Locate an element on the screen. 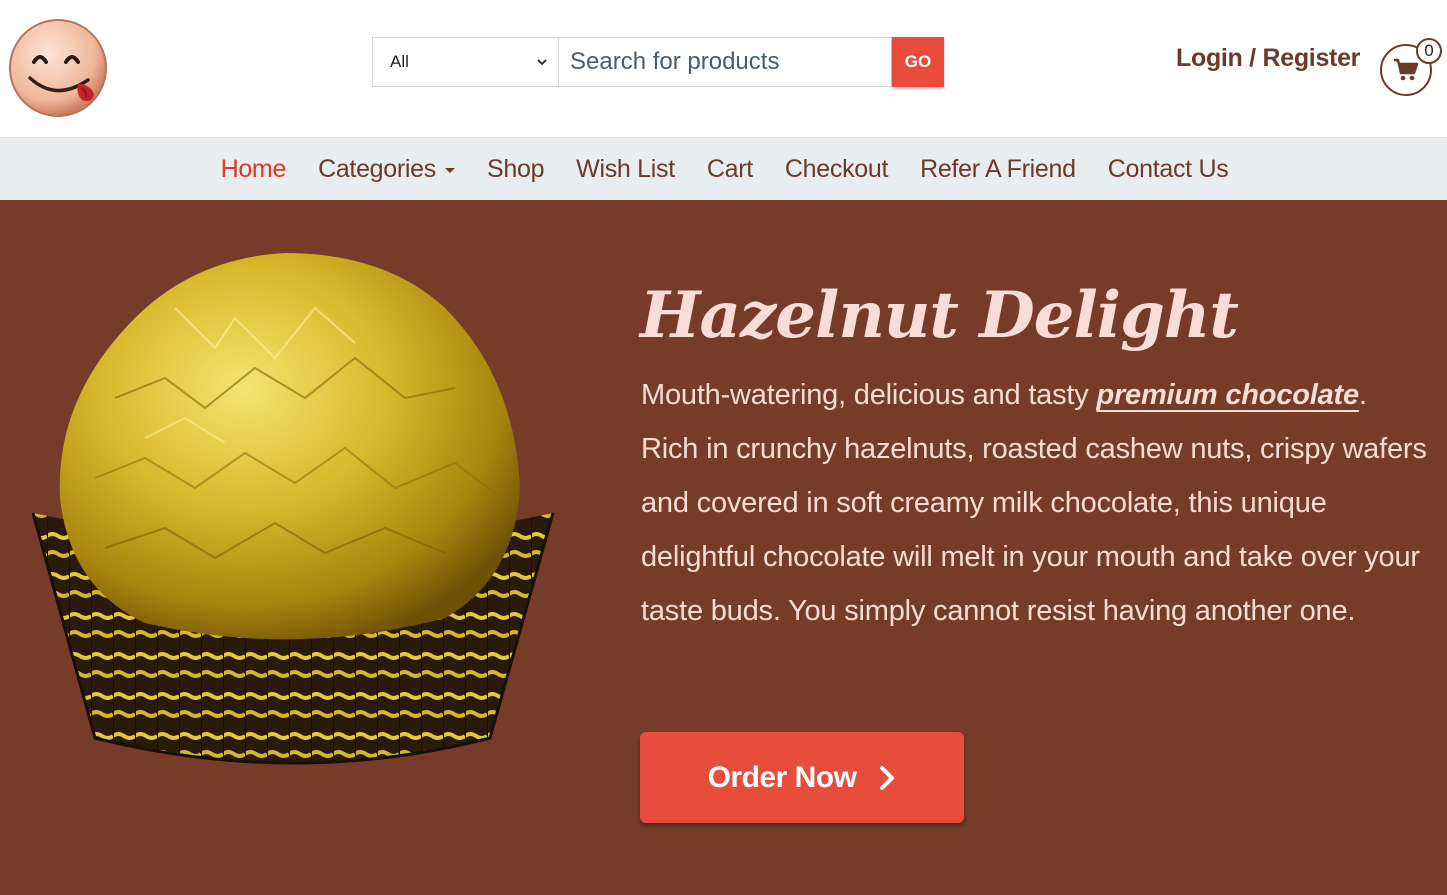 The image size is (1447, 895). cart-button: 0 is located at coordinates (1411, 67).